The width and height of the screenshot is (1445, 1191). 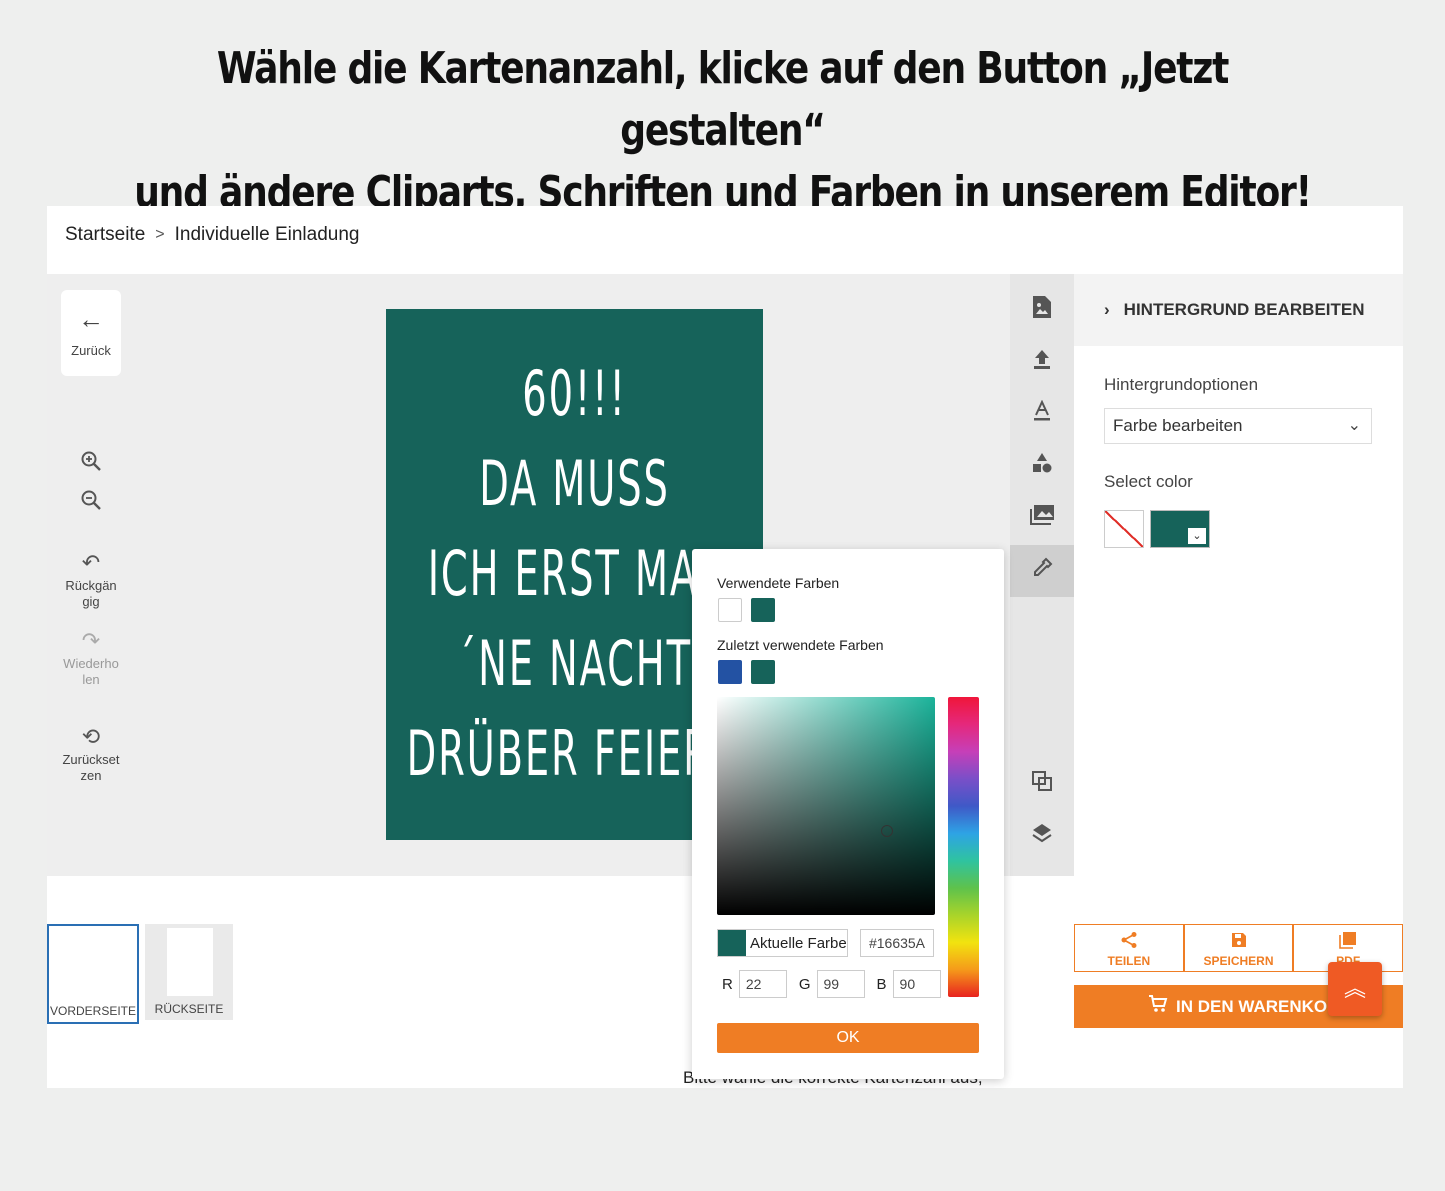 I want to click on current-color-label: Aktuelle Farbe, so click(x=798, y=943).